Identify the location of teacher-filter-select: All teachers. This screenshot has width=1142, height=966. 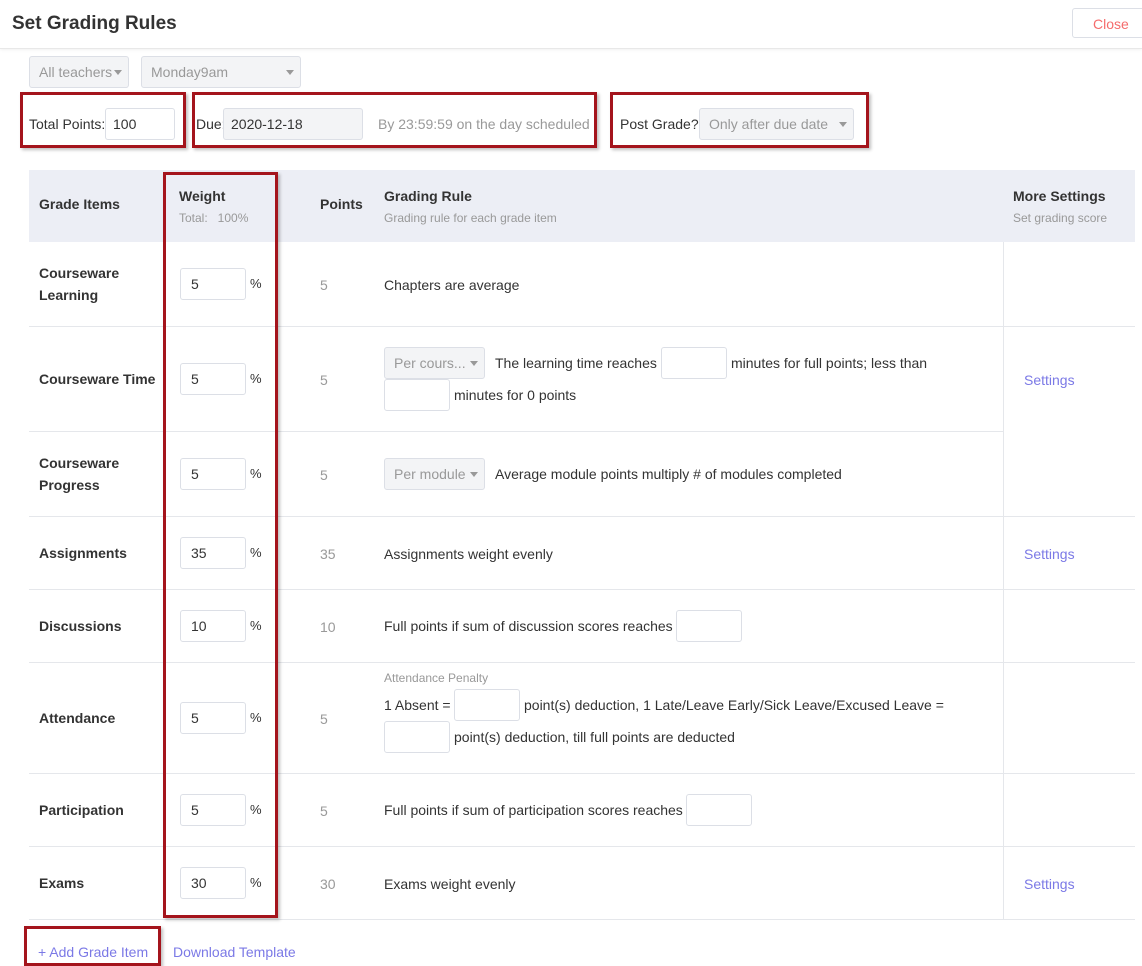
(79, 72).